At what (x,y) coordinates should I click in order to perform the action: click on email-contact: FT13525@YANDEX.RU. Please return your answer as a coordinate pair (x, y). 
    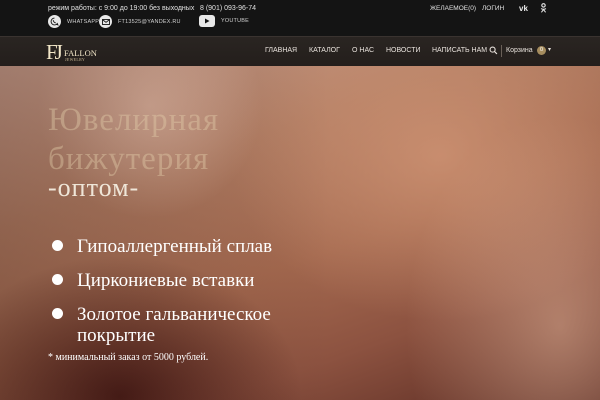
    Looking at the image, I should click on (140, 21).